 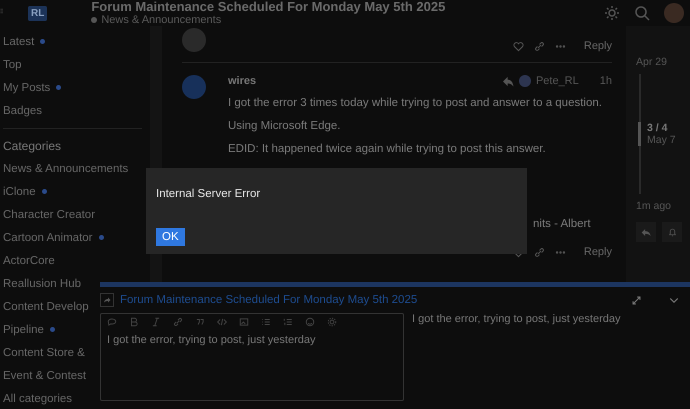 I want to click on category-dot, so click(x=94, y=20).